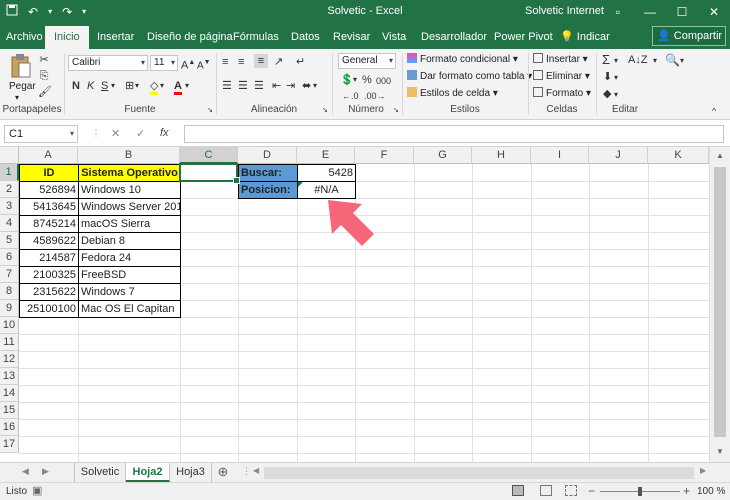 The height and width of the screenshot is (500, 730). Describe the element at coordinates (44, 76) in the screenshot. I see `copy-icon: ⎘` at that location.